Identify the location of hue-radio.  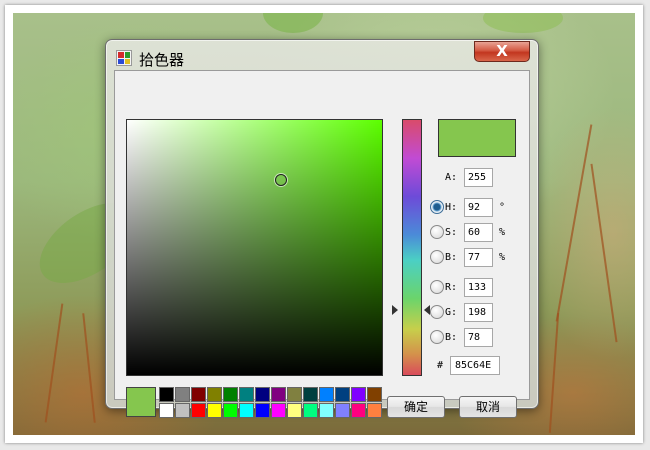
(437, 207).